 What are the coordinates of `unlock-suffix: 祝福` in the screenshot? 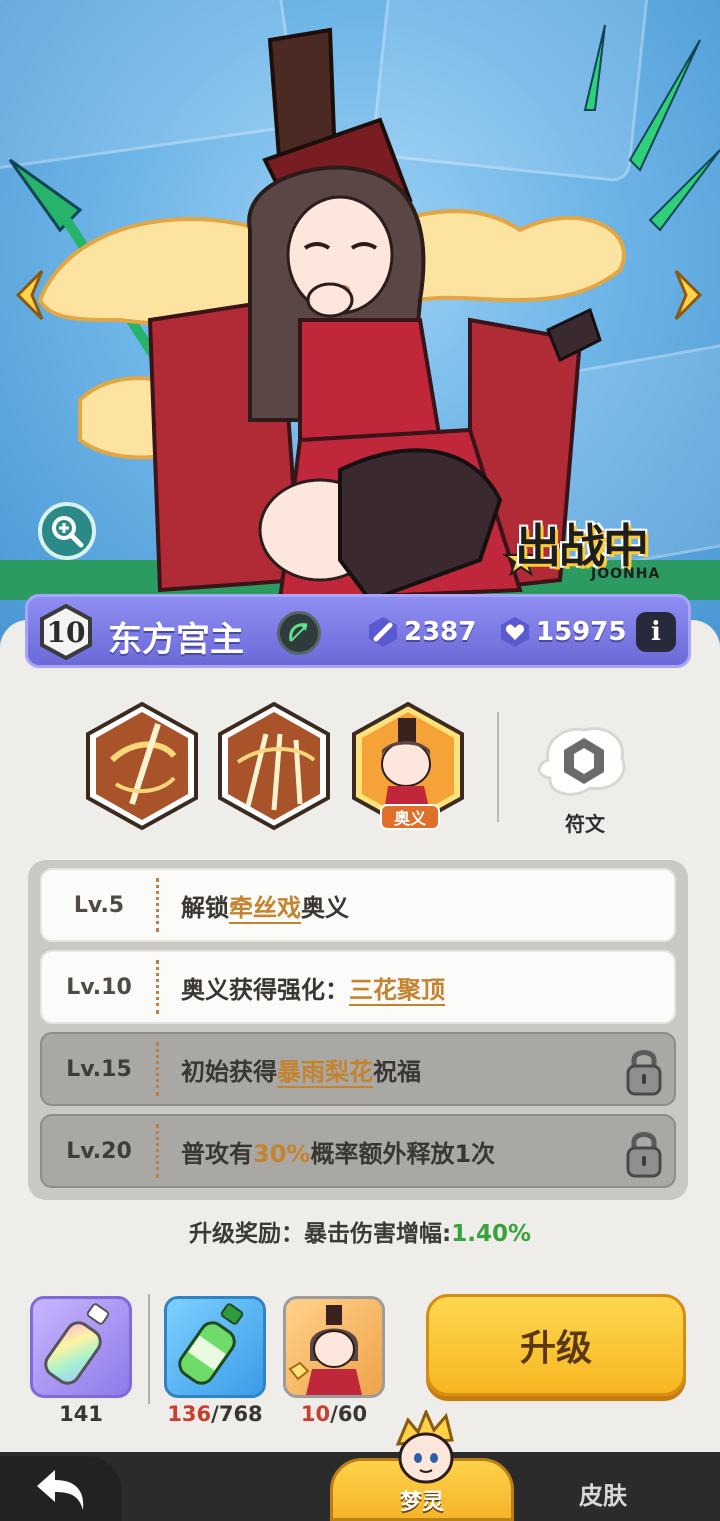 It's located at (397, 1071).